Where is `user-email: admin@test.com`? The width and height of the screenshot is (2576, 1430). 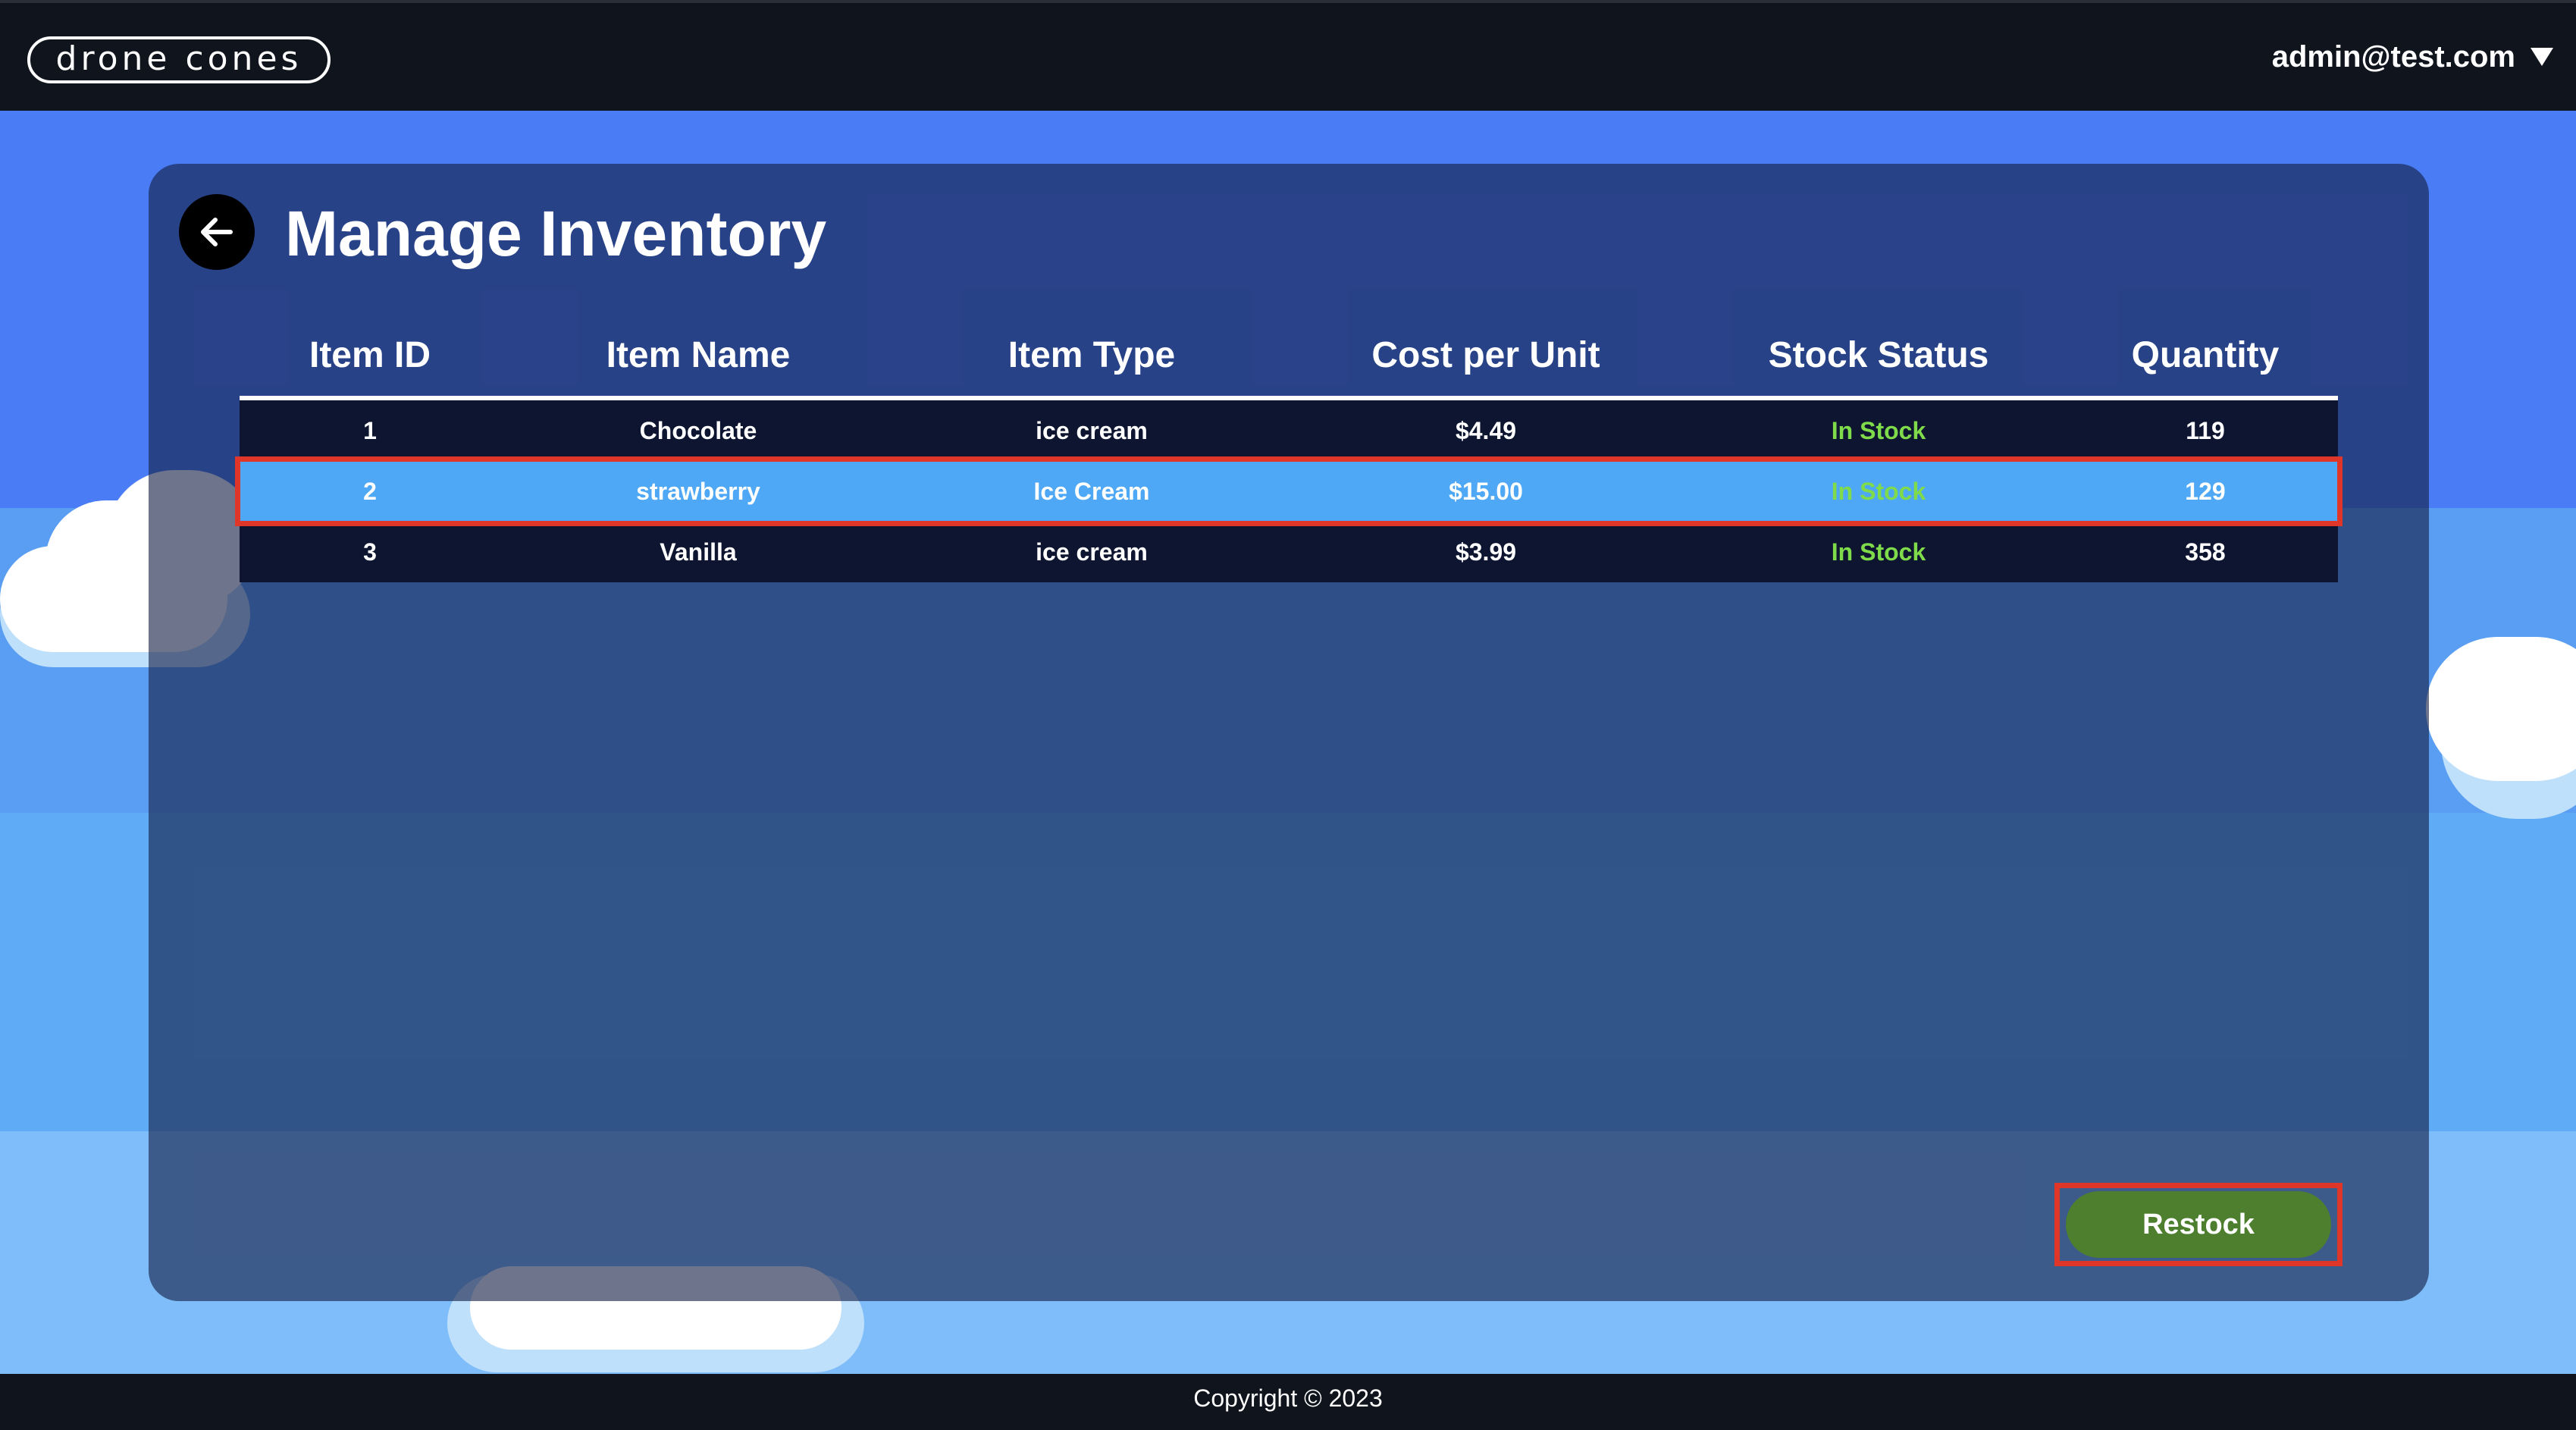 user-email: admin@test.com is located at coordinates (2393, 57).